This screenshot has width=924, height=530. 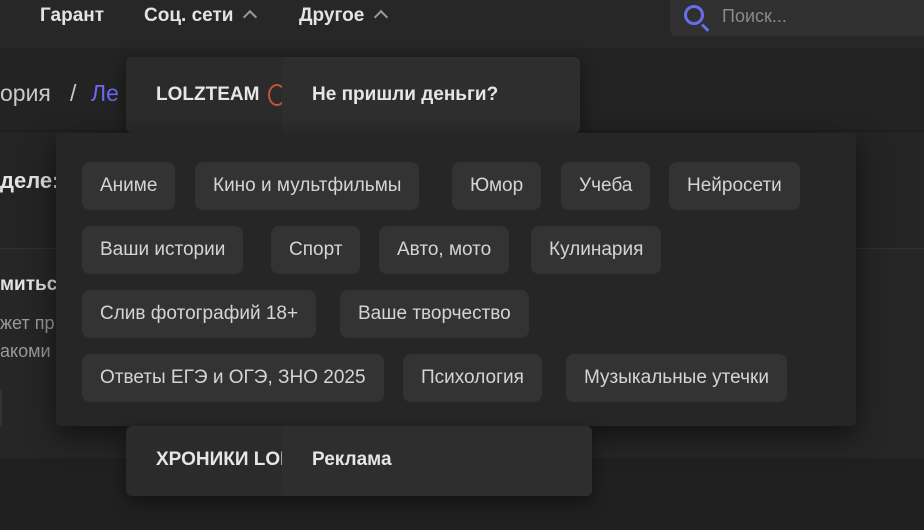 What do you see at coordinates (30, 180) in the screenshot?
I see `section-heading: деле:` at bounding box center [30, 180].